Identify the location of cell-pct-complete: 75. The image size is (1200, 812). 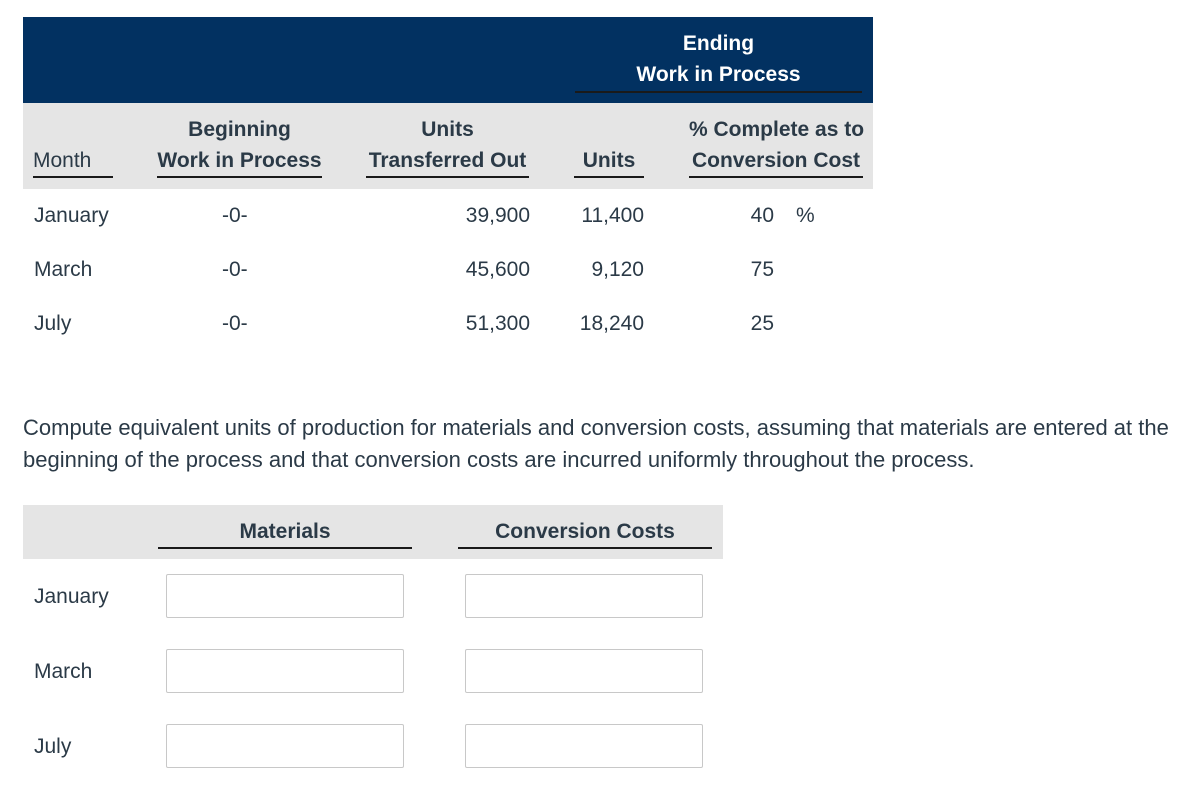
(762, 269).